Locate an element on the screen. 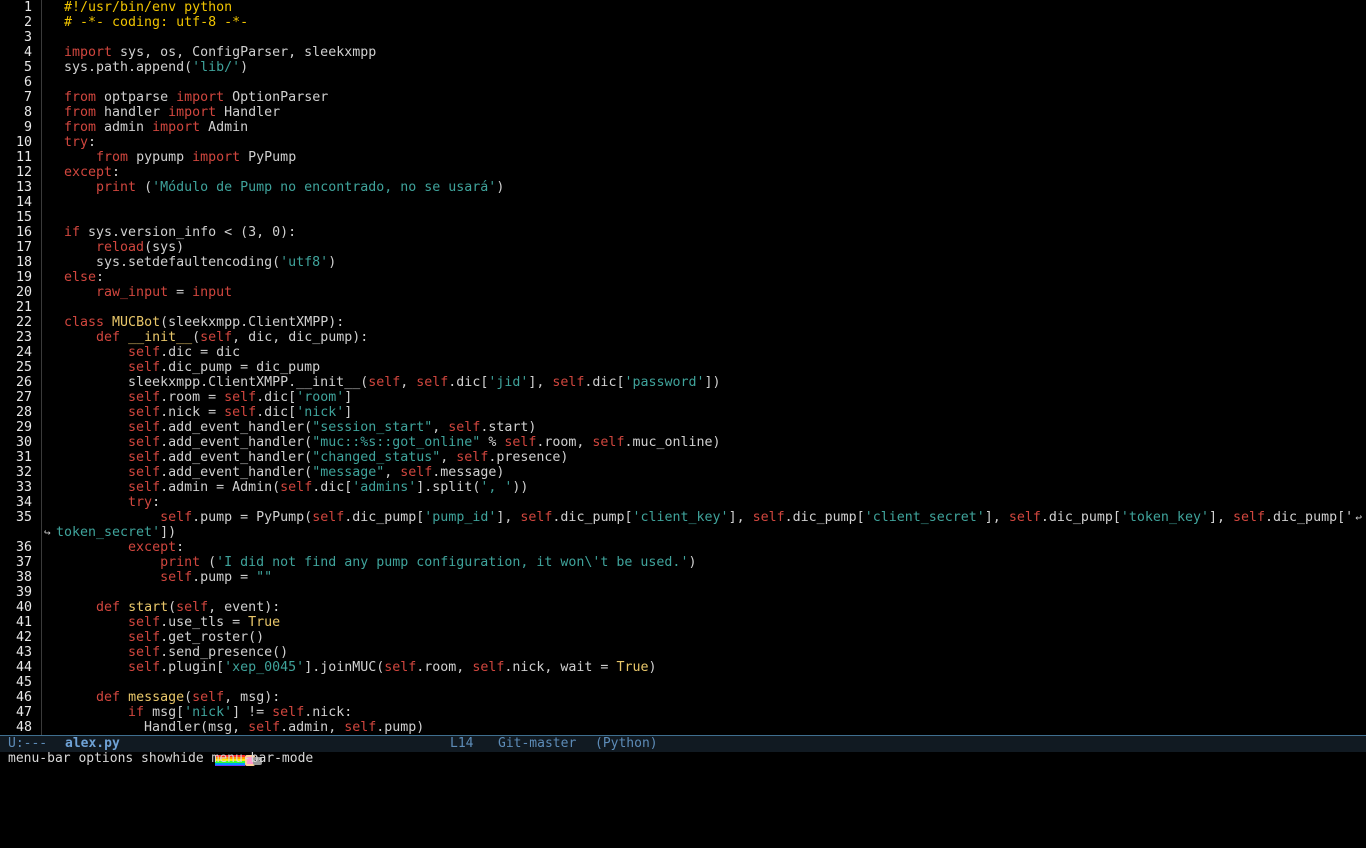 The width and height of the screenshot is (1366, 848). code-line: 16 if sys.version_info < (3, 0): is located at coordinates (683, 232).